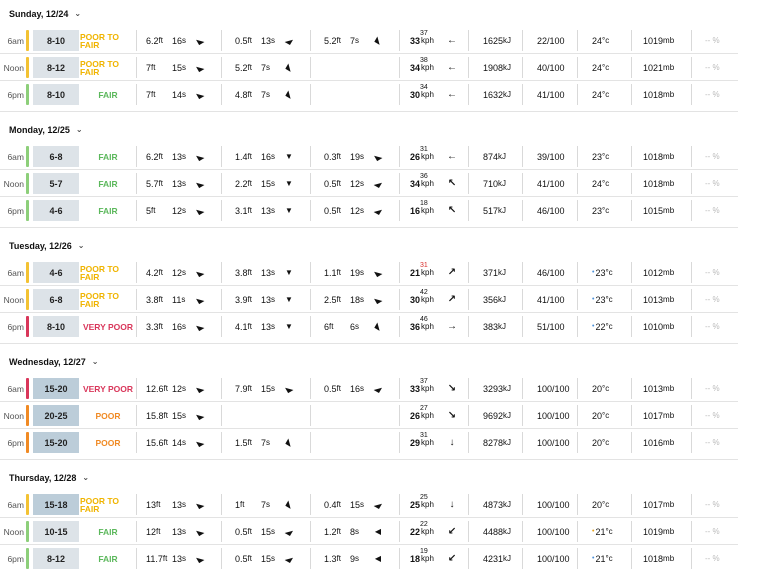  Describe the element at coordinates (669, 272) in the screenshot. I see `unit-label: mb` at that location.